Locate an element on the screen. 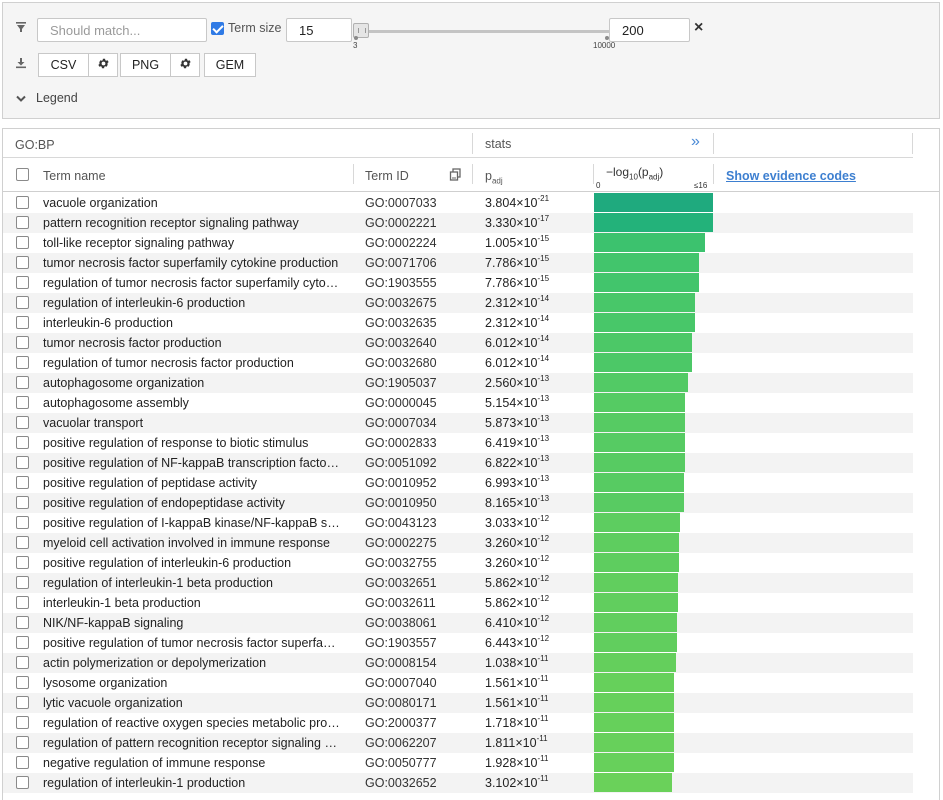 The image size is (943, 800). expand-columns-icon: » is located at coordinates (695, 142).